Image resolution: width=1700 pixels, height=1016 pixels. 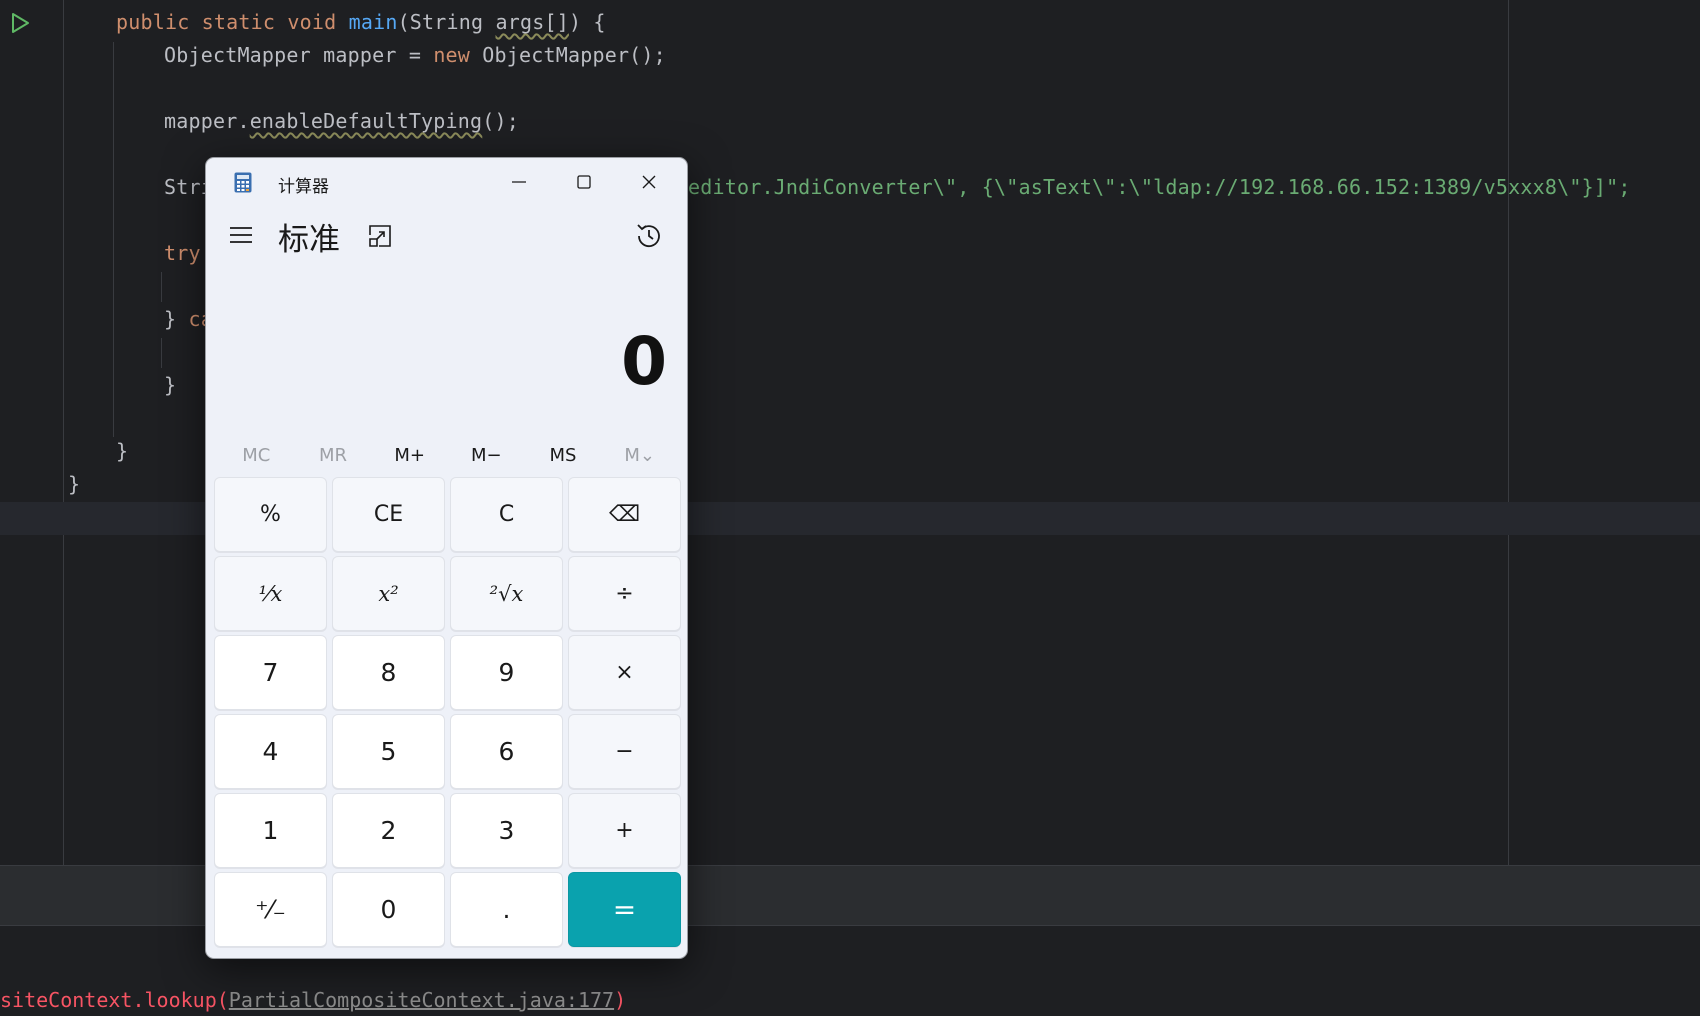 What do you see at coordinates (506, 751) in the screenshot?
I see `digit-6-button: 6` at bounding box center [506, 751].